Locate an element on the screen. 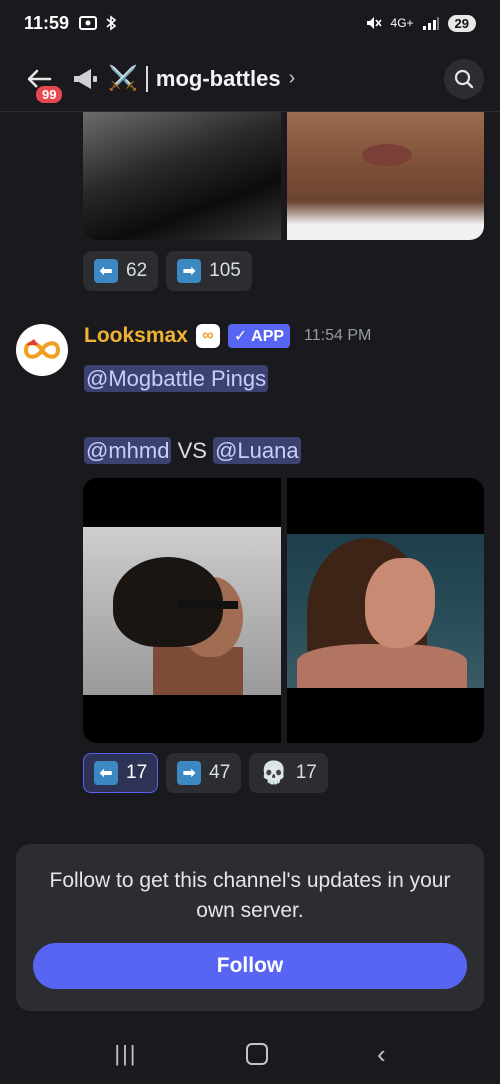 The height and width of the screenshot is (1084, 500). reaction-right-arrow: ➡ 47 is located at coordinates (204, 773).